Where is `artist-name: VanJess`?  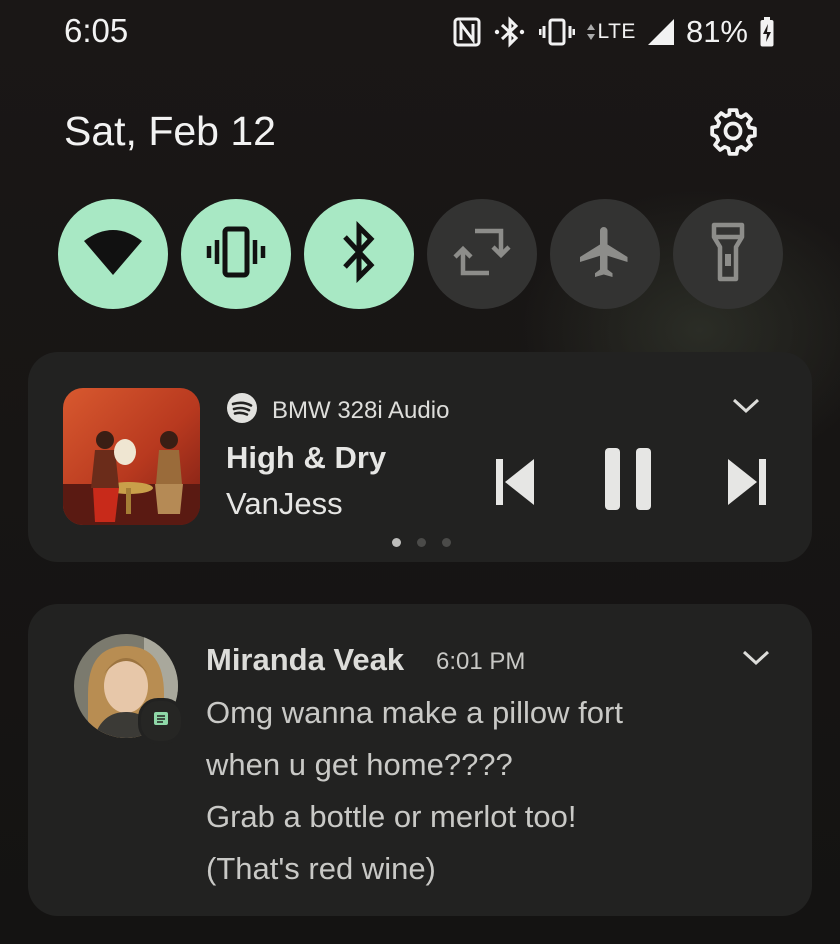 artist-name: VanJess is located at coordinates (284, 503).